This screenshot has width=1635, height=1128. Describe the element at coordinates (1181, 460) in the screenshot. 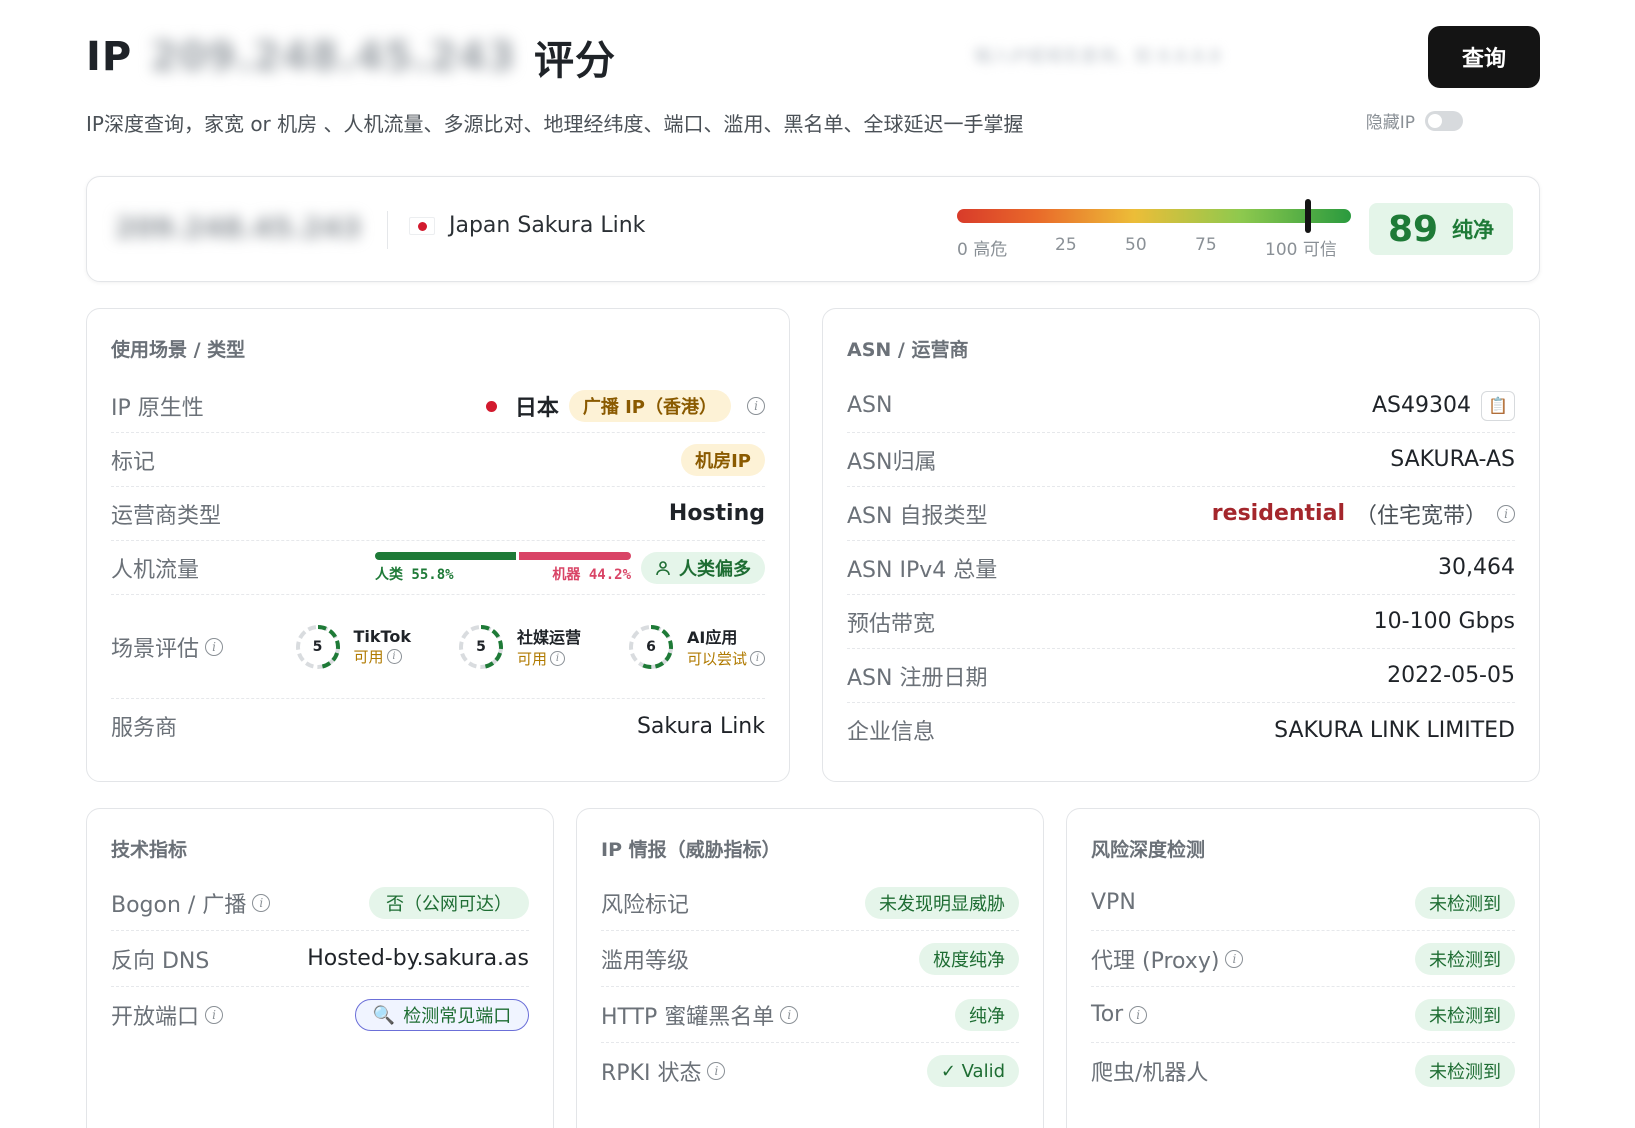

I see `row-asn-owner: ASN归属 SAKURA-AS` at that location.